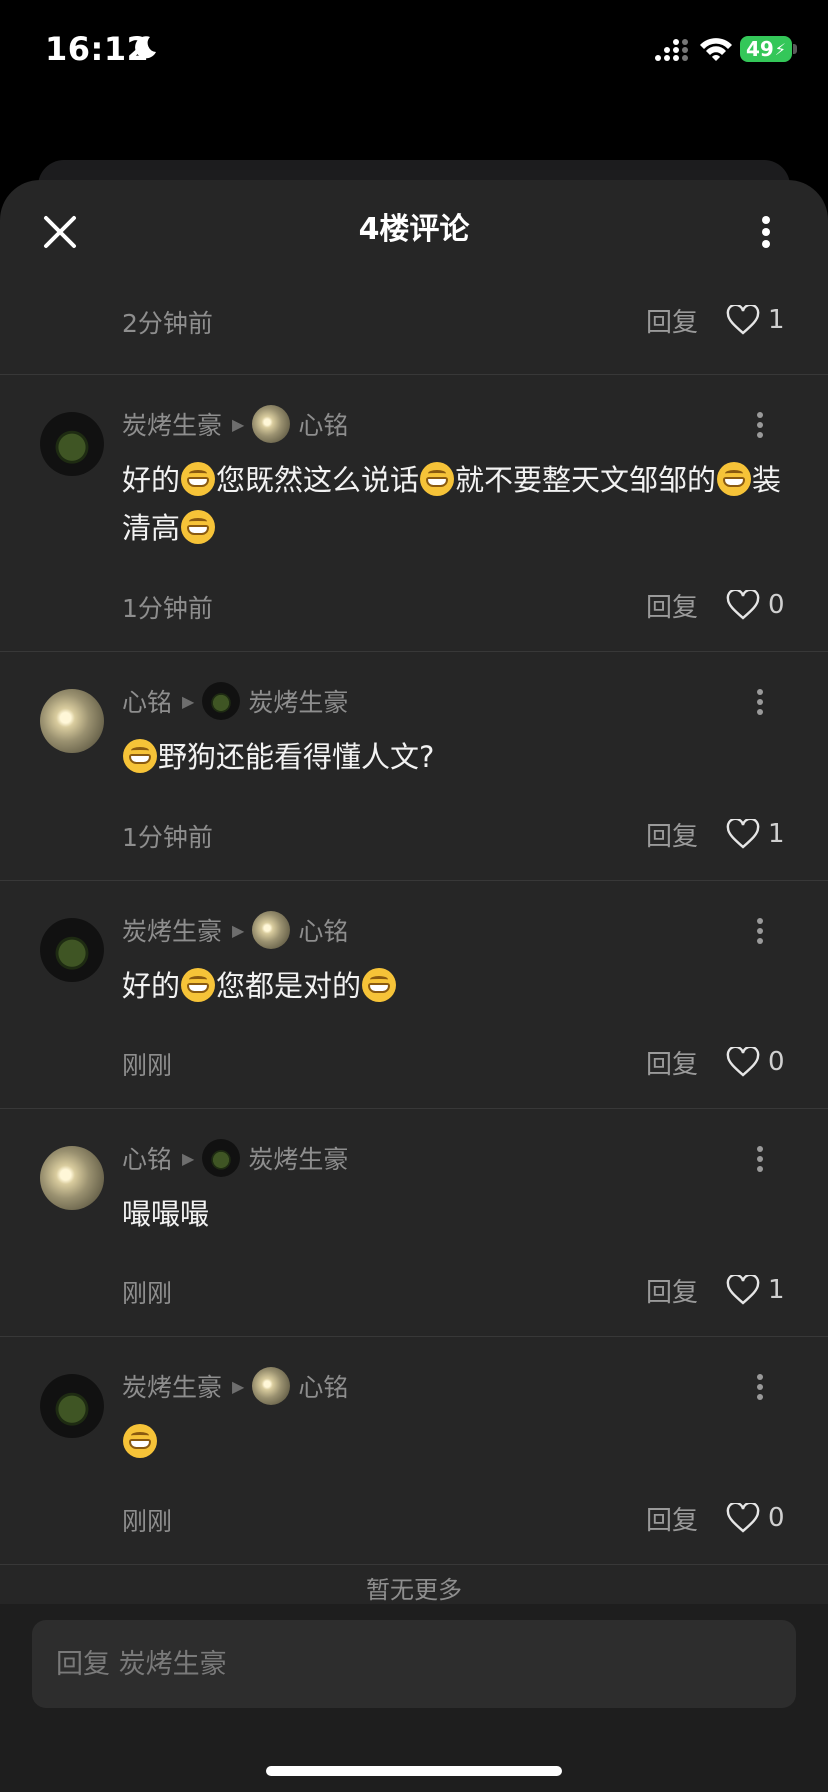  I want to click on sheet-title: 4楼评论, so click(414, 229).